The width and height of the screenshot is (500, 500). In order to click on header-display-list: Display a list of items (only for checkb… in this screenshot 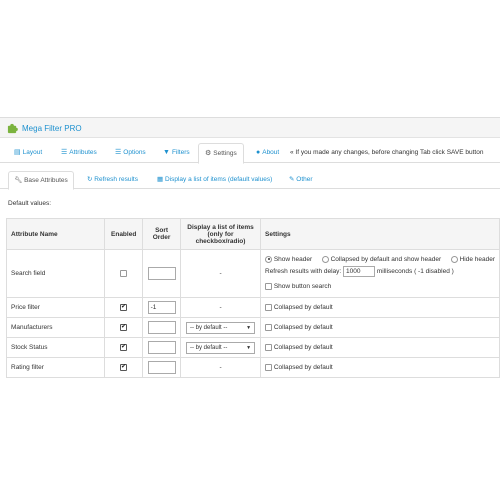, I will do `click(220, 234)`.